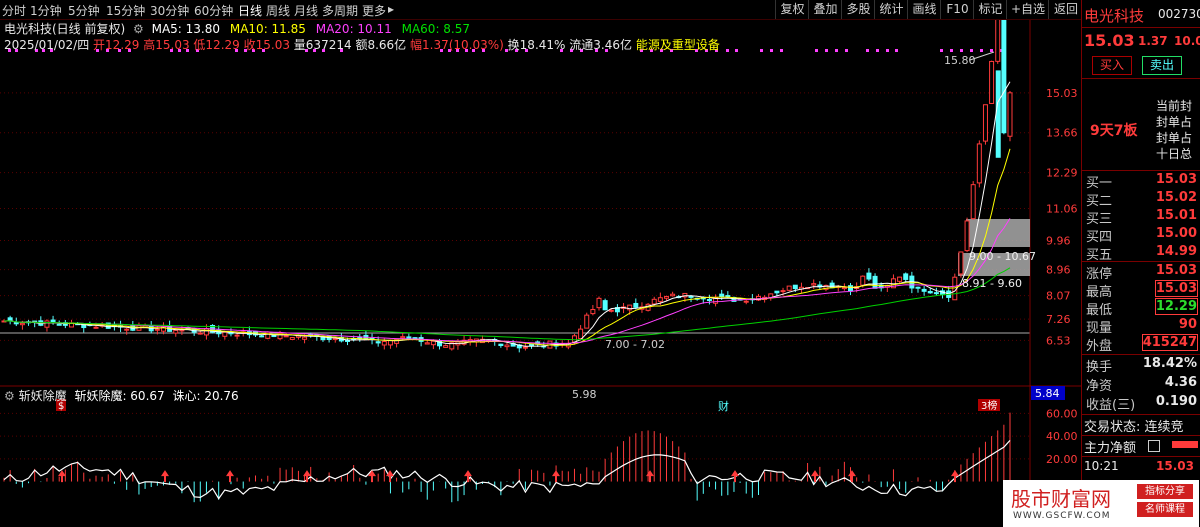 Image resolution: width=1200 pixels, height=527 pixels. I want to click on more-arrow-icon: ▸, so click(391, 9).